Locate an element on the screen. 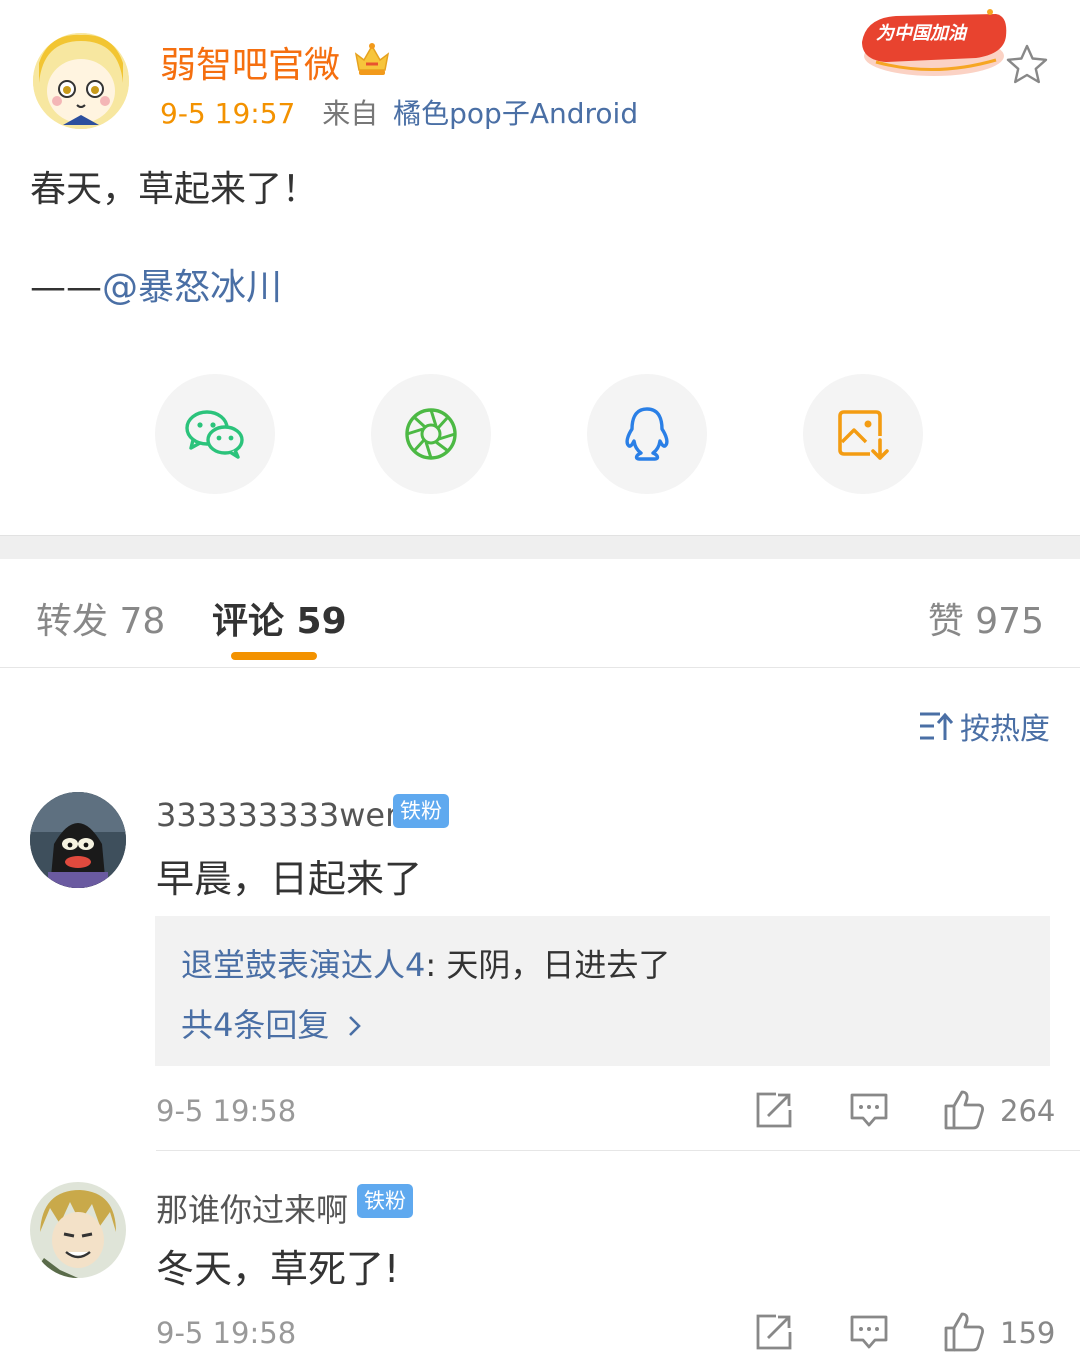  post-time: 9-5 19:57 is located at coordinates (228, 113).